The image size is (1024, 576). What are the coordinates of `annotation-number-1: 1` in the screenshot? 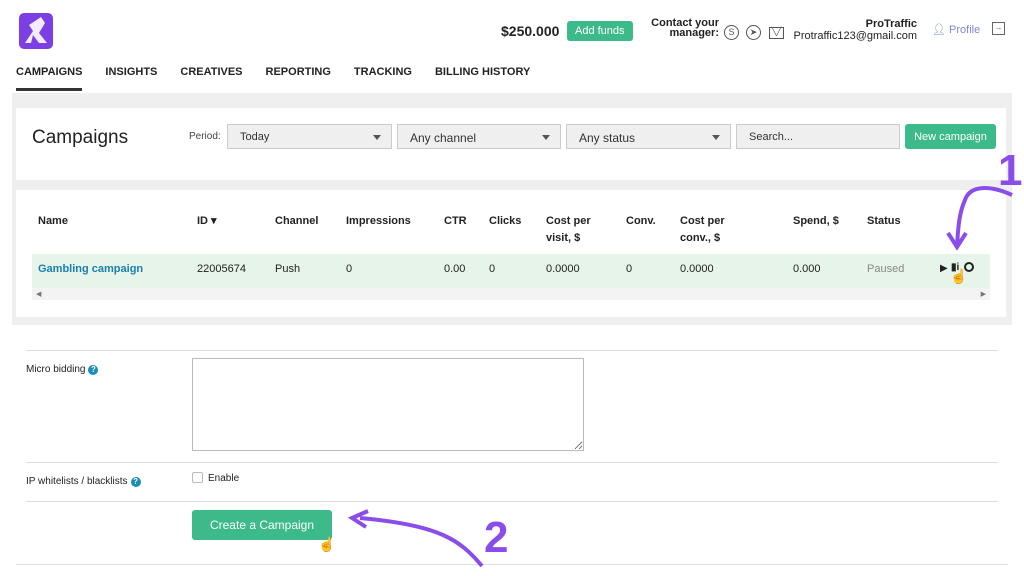 It's located at (1010, 170).